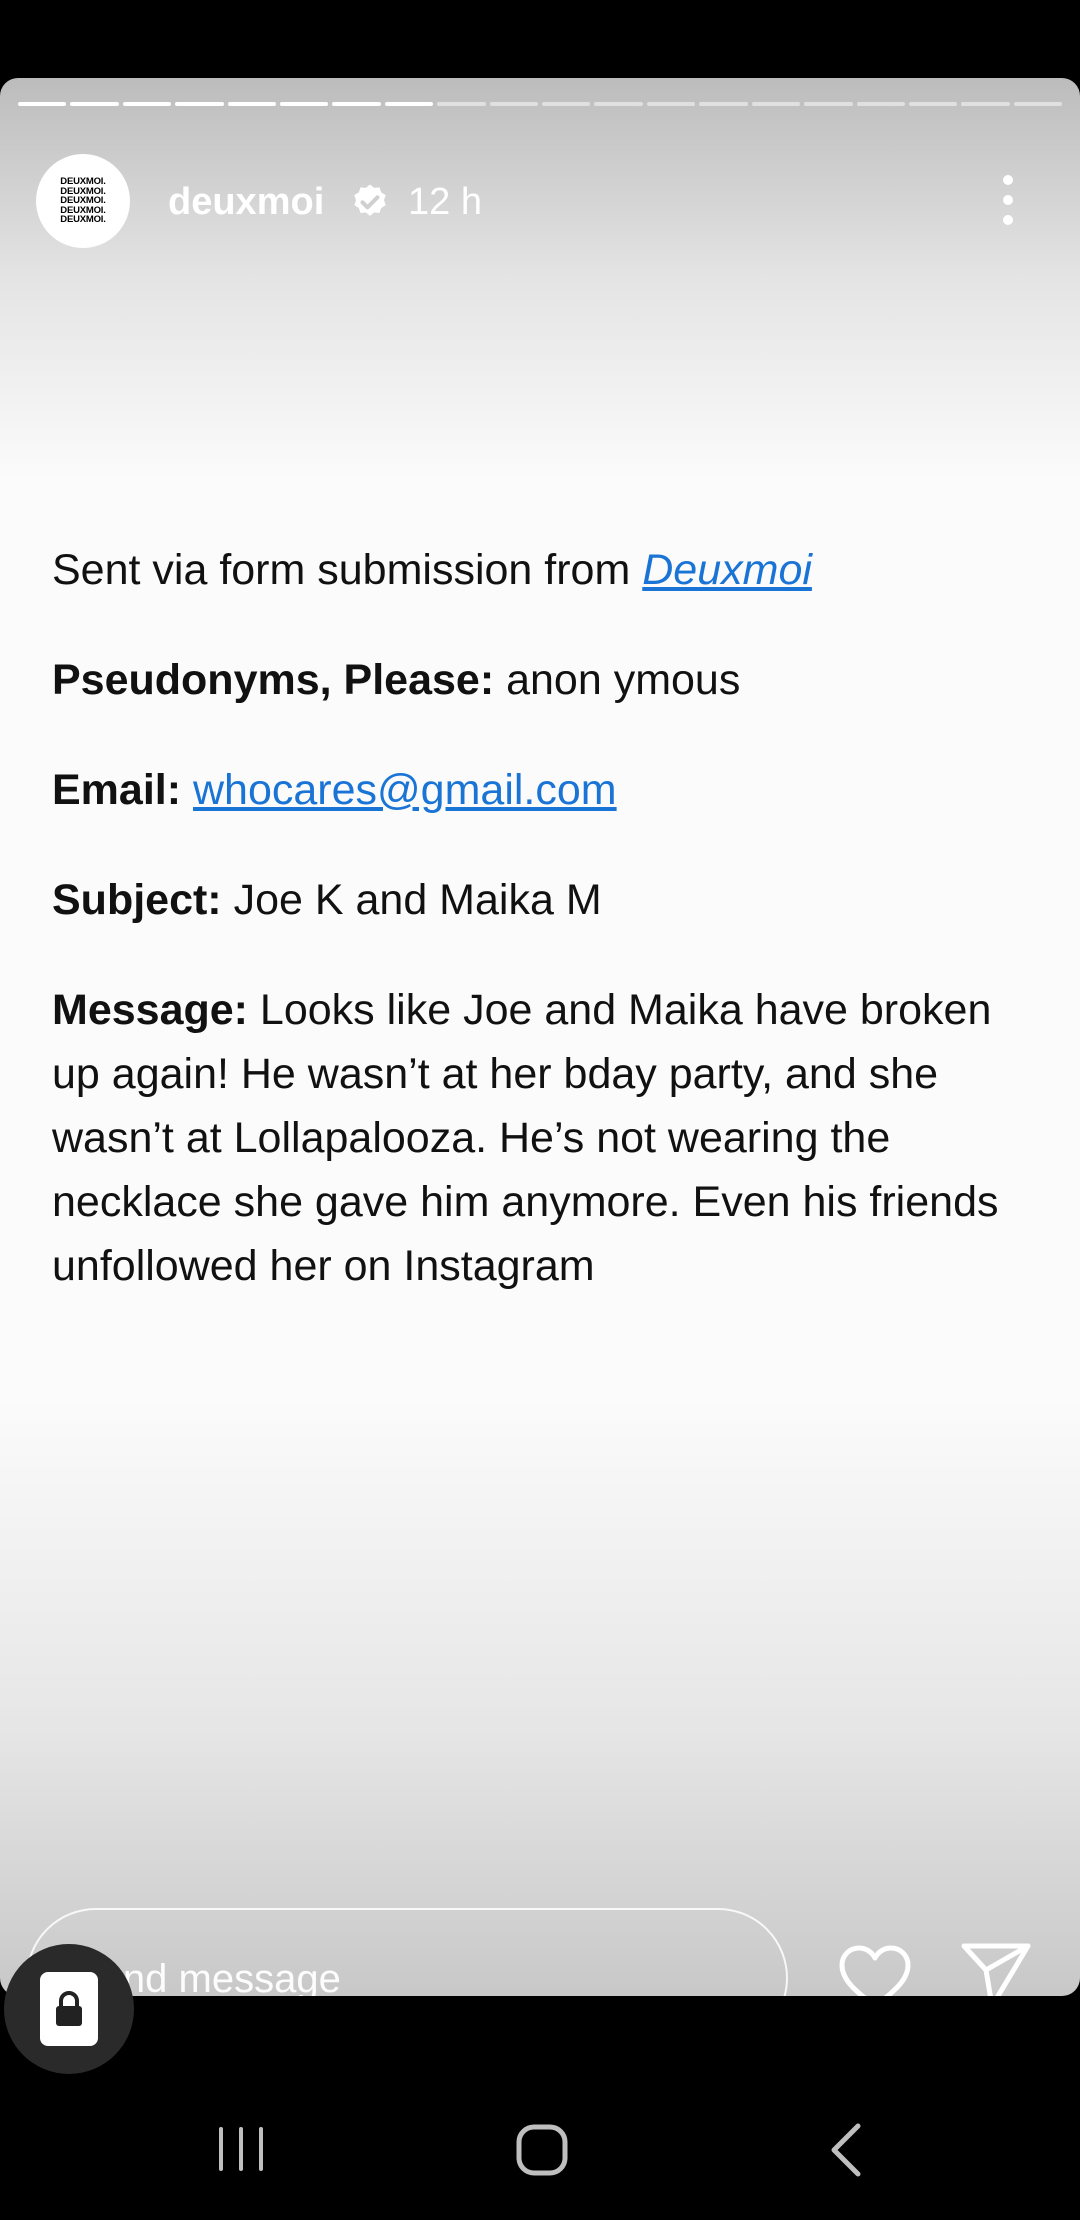 This screenshot has height=2220, width=1080. Describe the element at coordinates (996, 1968) in the screenshot. I see `send-icon` at that location.